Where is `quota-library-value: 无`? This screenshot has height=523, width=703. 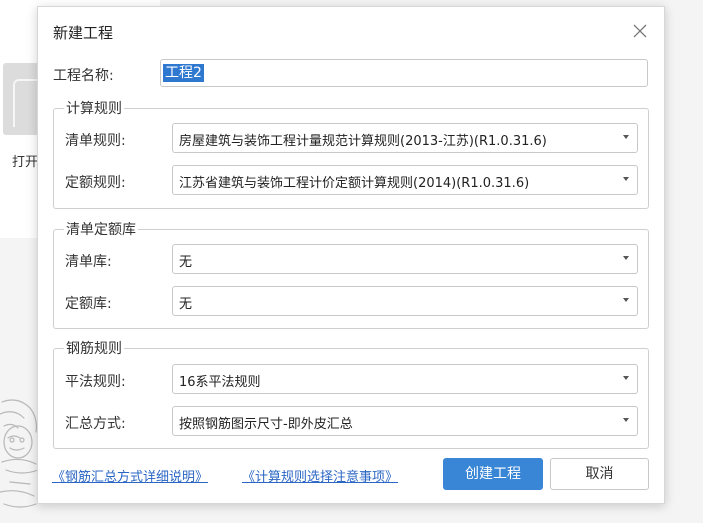 quota-library-value: 无 is located at coordinates (186, 304).